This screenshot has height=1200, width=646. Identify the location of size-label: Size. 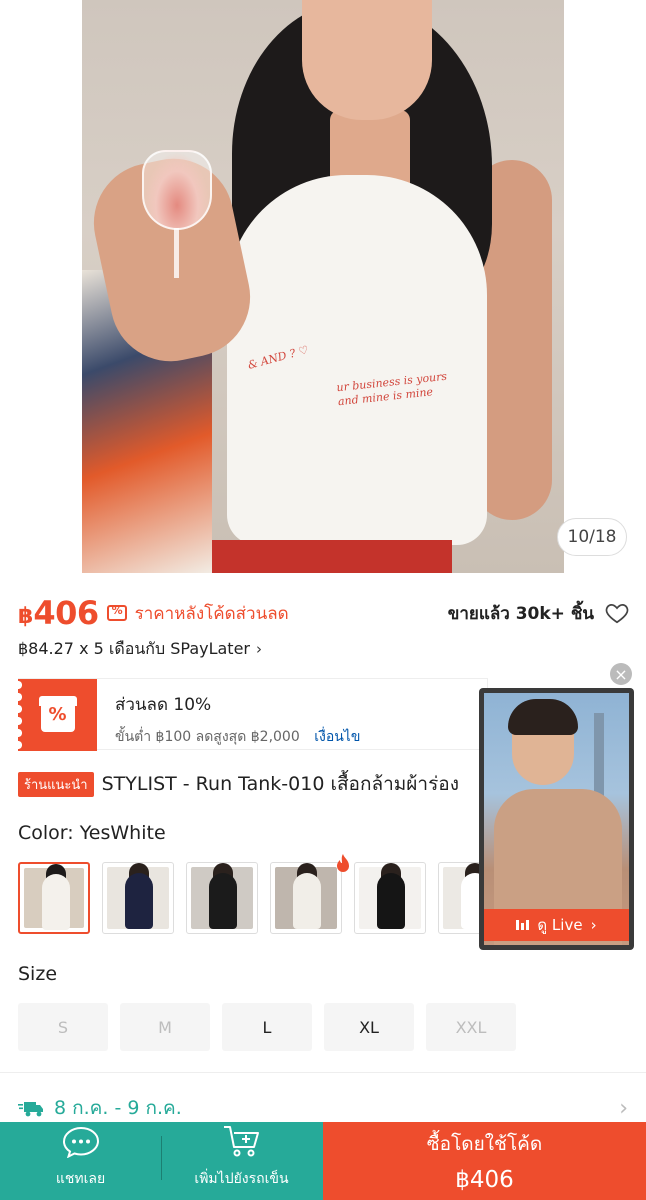
(38, 974).